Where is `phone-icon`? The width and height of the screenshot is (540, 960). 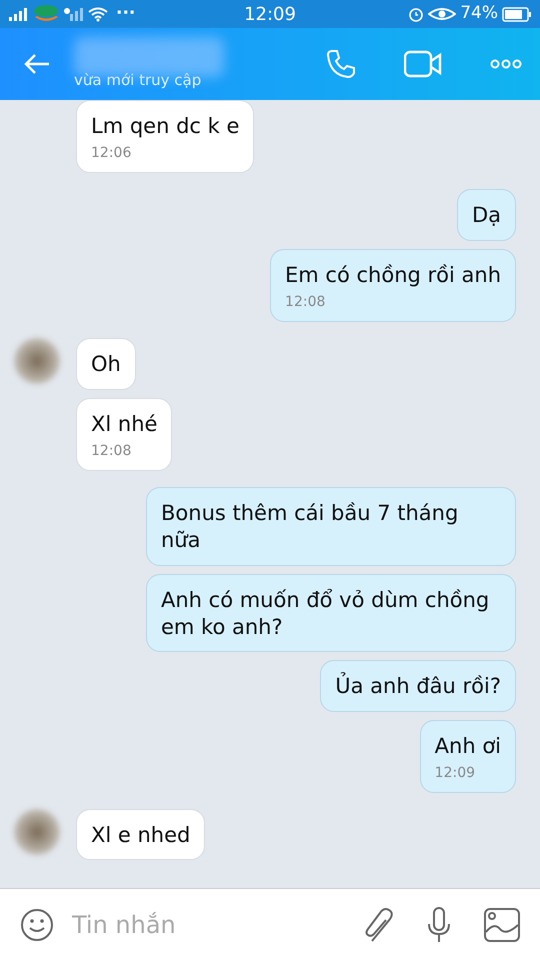
phone-icon is located at coordinates (341, 64).